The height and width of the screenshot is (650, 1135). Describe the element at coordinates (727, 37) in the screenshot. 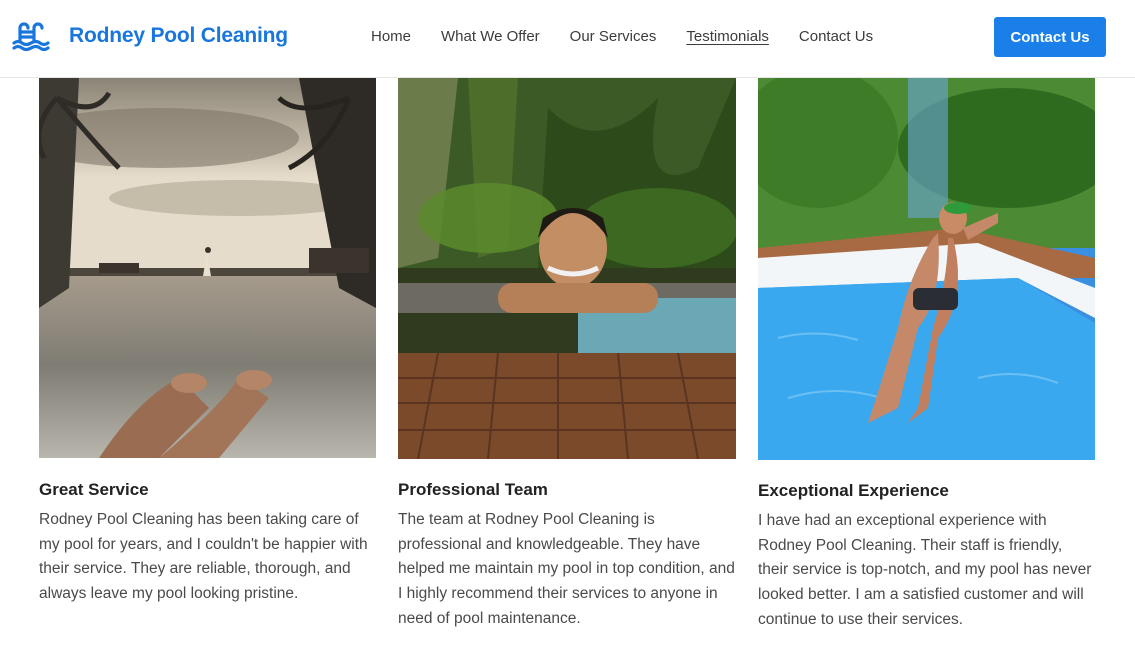

I see `nav-testimonials: Testimonials` at that location.